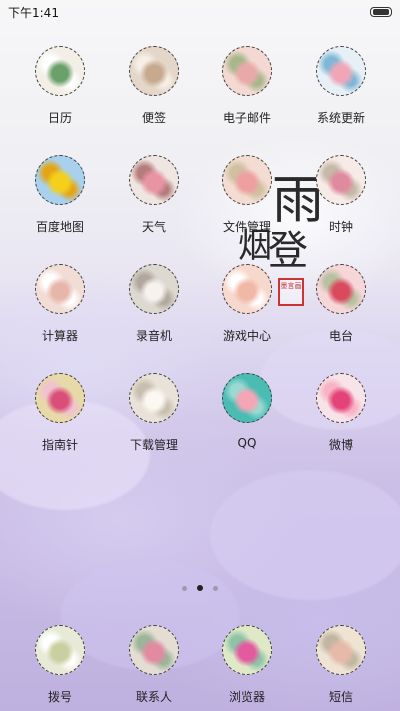  Describe the element at coordinates (246, 697) in the screenshot. I see `app-label: 浏览器` at that location.